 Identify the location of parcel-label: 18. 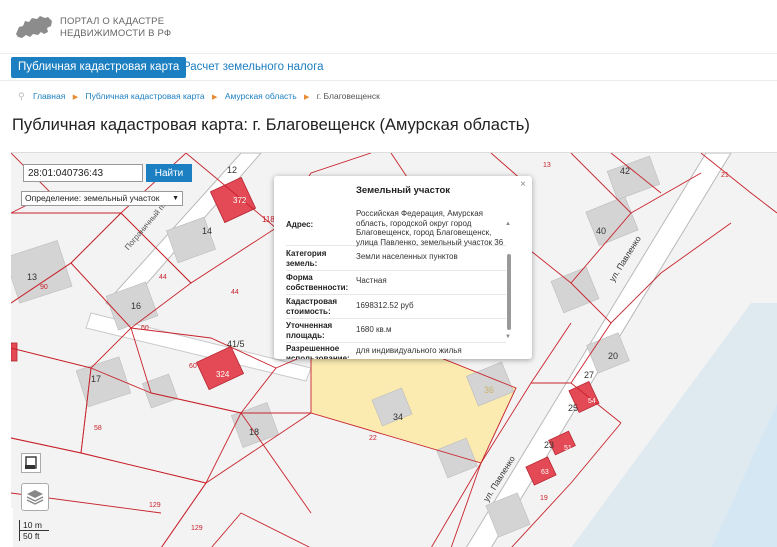
(254, 432).